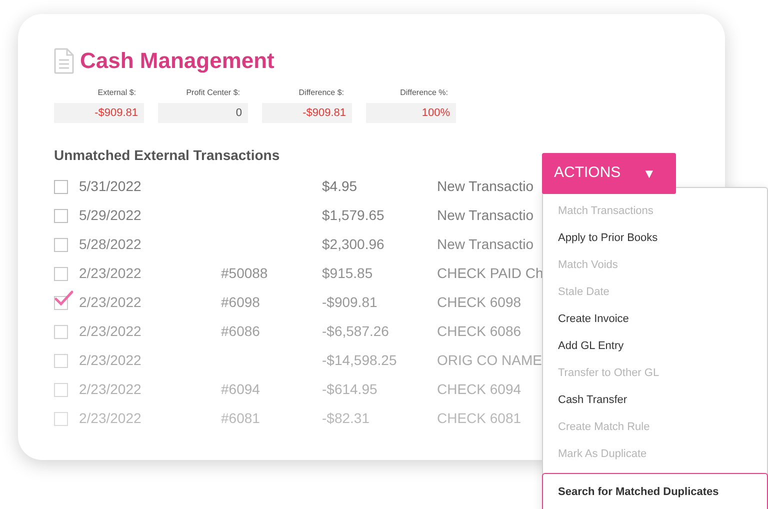  What do you see at coordinates (655, 348) in the screenshot?
I see `menu-item: Add GL Entry` at bounding box center [655, 348].